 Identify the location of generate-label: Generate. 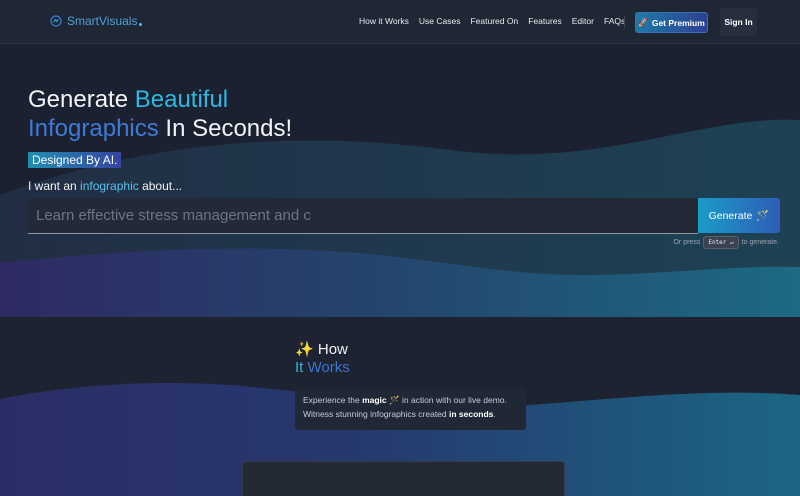
(730, 215).